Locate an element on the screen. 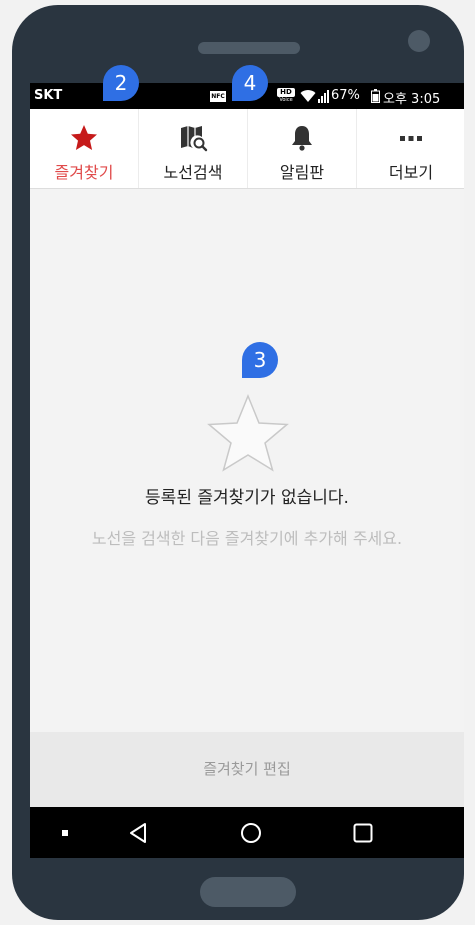 This screenshot has width=475, height=925. carrier-name: SKT is located at coordinates (48, 95).